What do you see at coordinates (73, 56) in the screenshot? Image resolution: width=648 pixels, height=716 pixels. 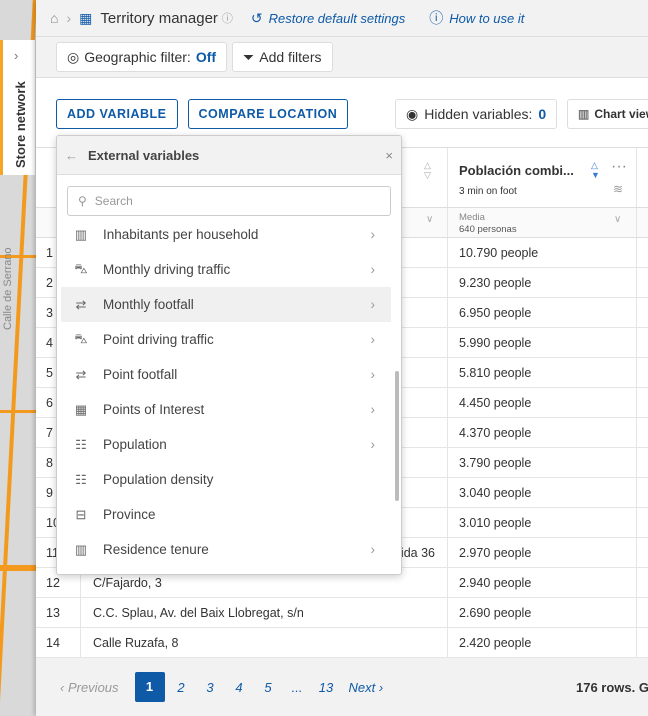 I see `fingerprint-icon: ◎` at bounding box center [73, 56].